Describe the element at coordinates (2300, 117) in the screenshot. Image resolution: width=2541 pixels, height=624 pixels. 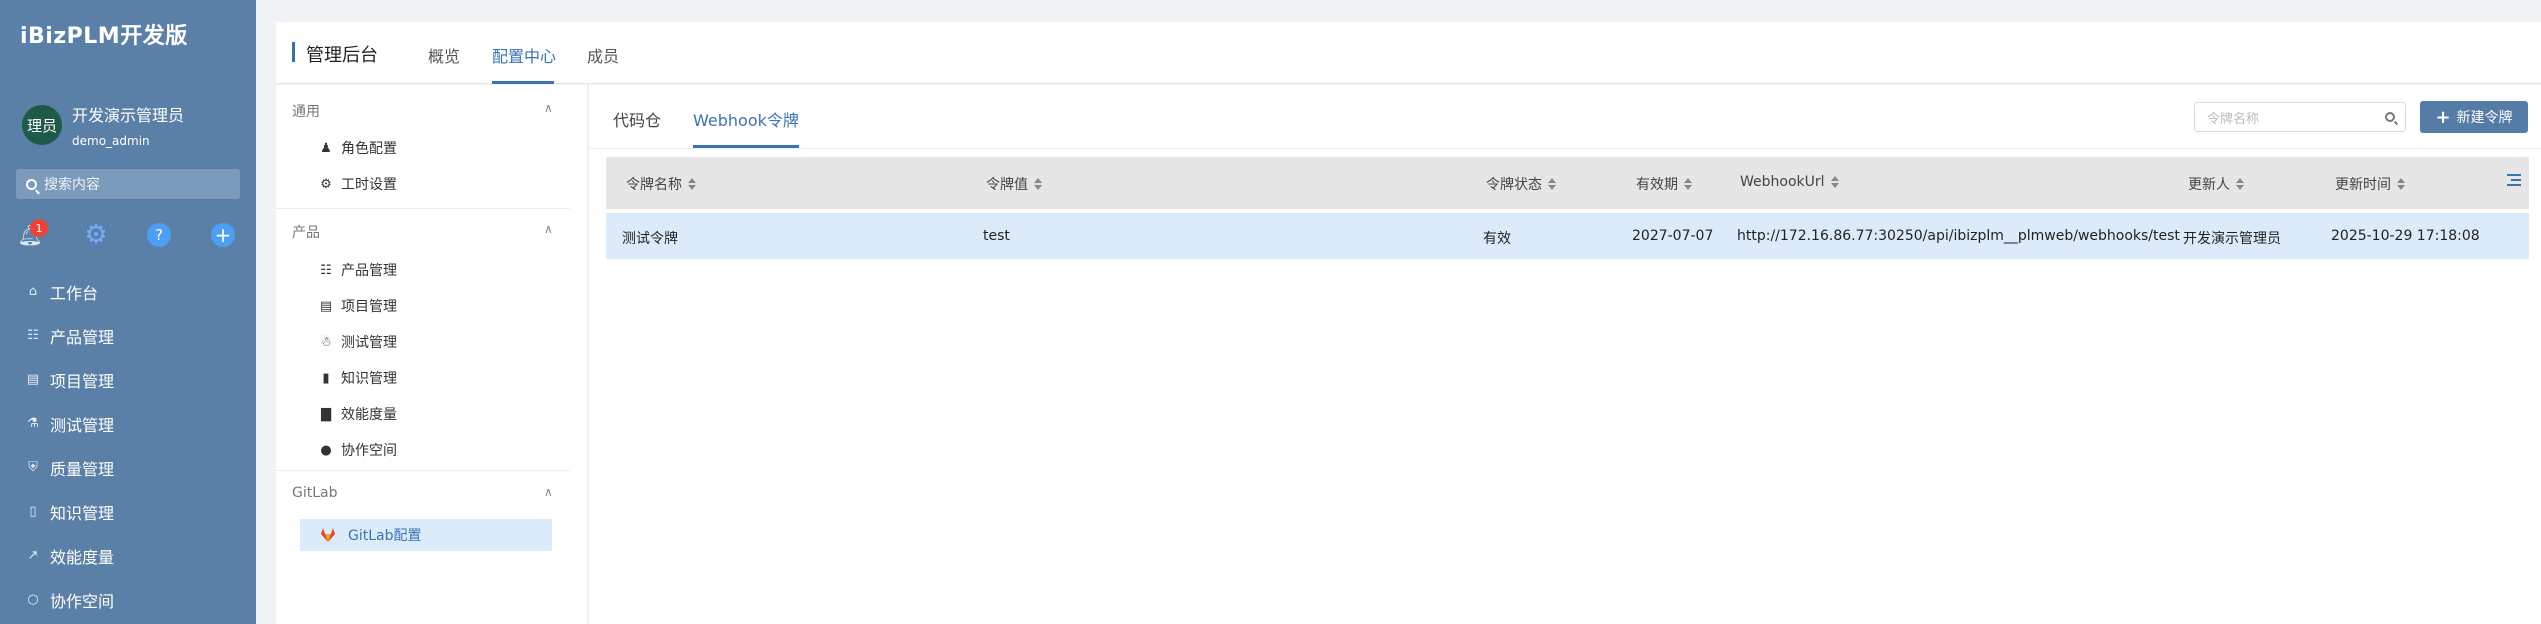
I see `token-search-input: 令牌名称` at that location.